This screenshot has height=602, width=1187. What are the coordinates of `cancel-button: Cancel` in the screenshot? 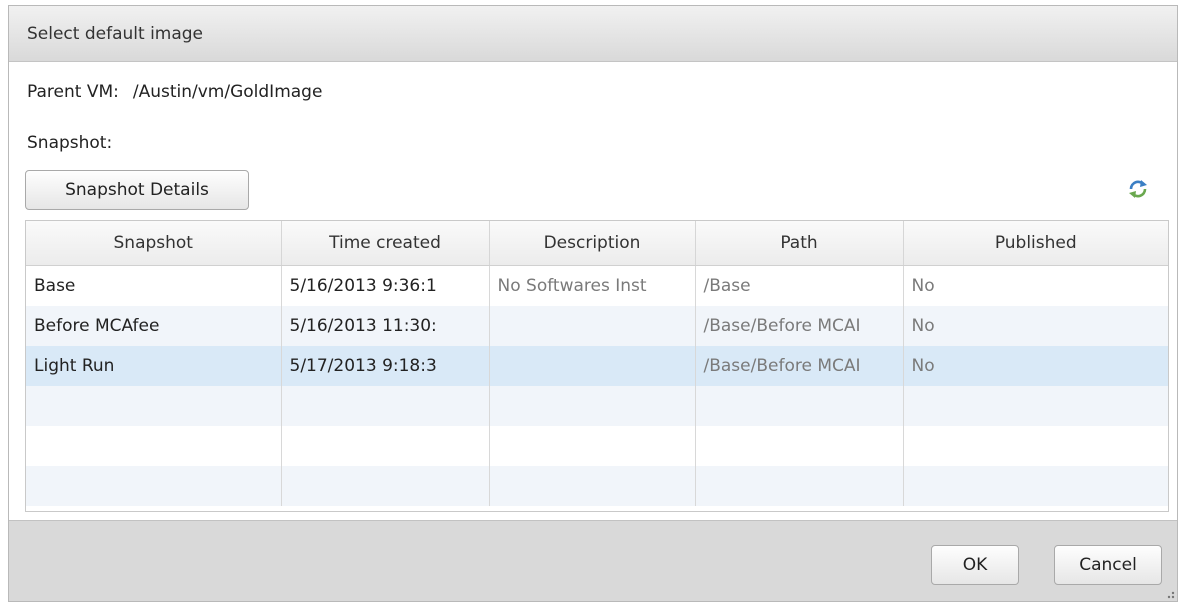 It's located at (1108, 565).